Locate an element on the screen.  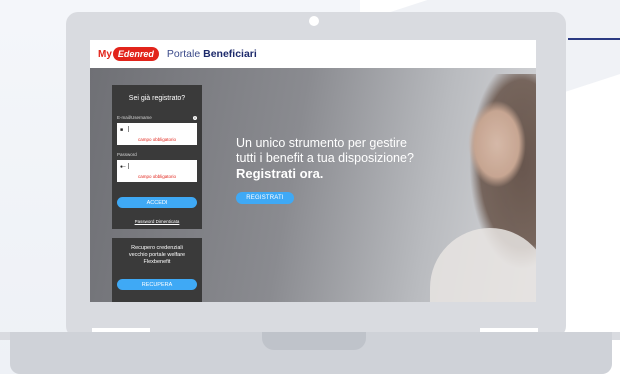
laptop-notch is located at coordinates (314, 341).